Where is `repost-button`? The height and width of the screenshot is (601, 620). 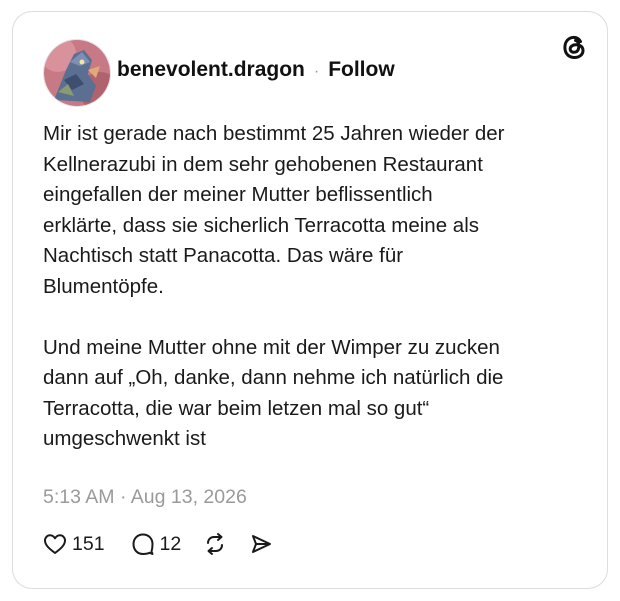 repost-button is located at coordinates (215, 544).